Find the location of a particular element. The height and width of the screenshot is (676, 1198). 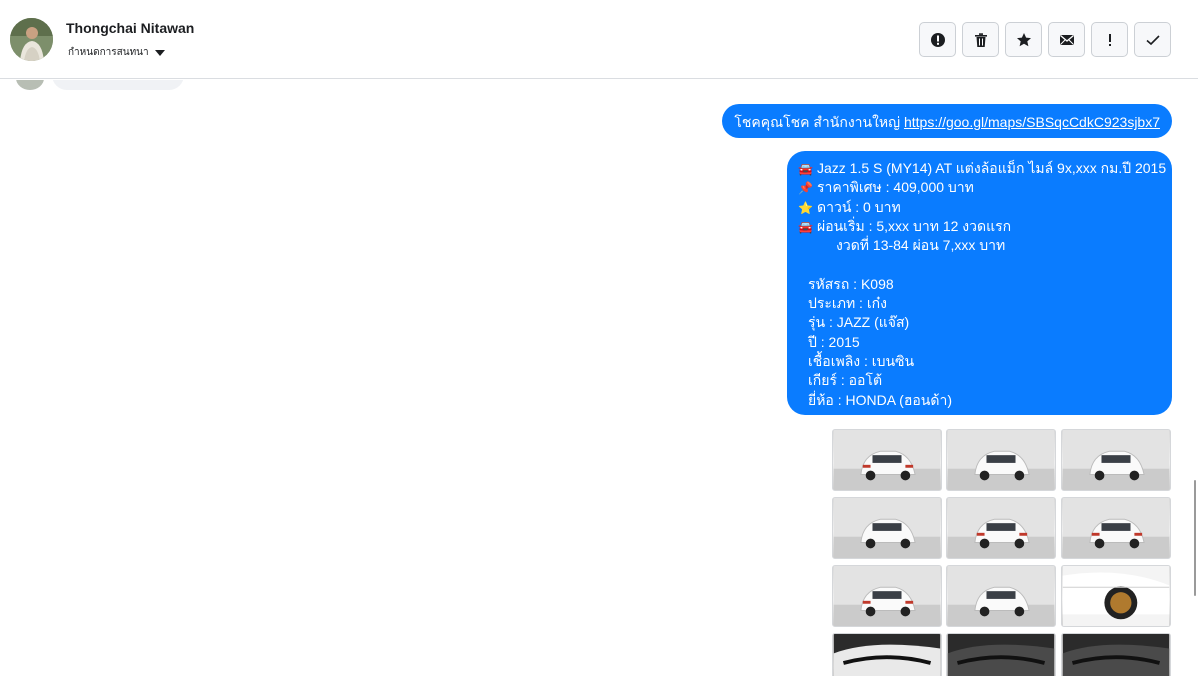

car-side-photo is located at coordinates (1001, 596).